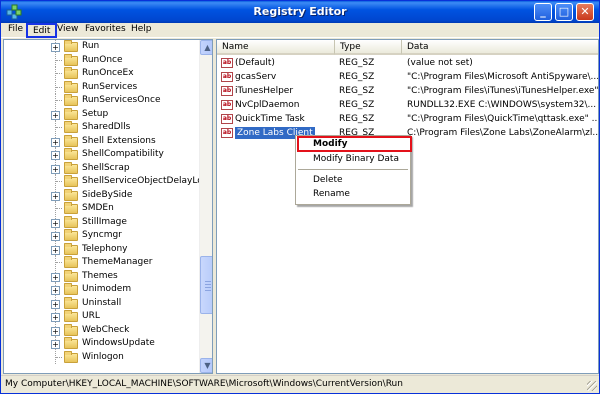  I want to click on menu-help: Help, so click(141, 30).